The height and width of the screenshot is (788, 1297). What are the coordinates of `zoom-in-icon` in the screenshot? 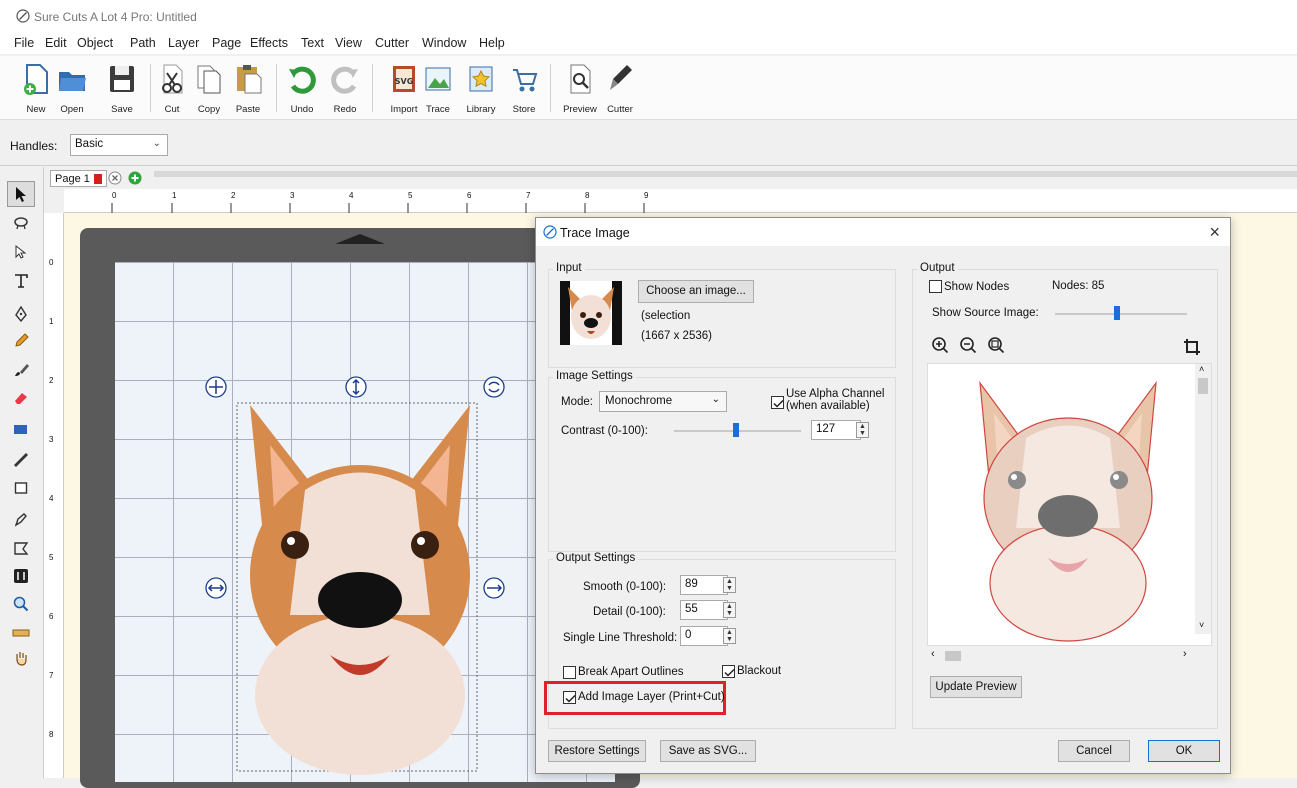 It's located at (940, 345).